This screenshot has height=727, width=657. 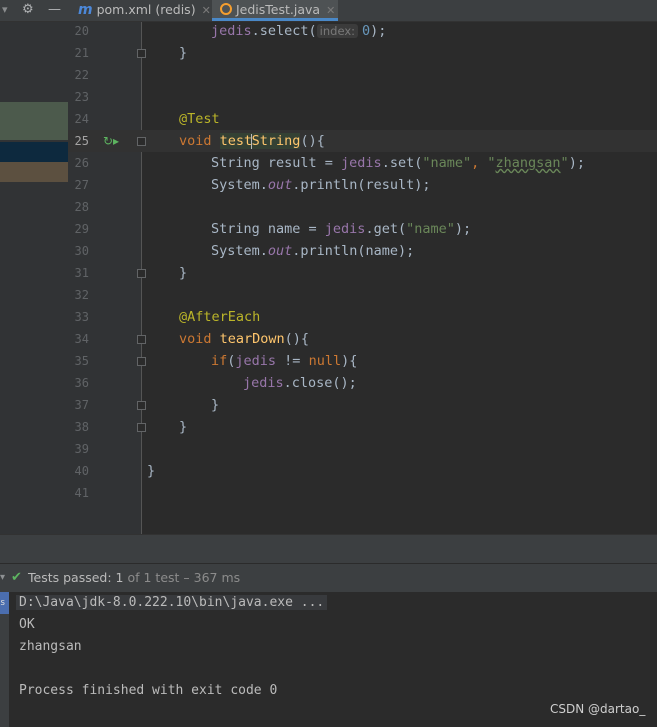 What do you see at coordinates (81, 405) in the screenshot?
I see `line-number: 37` at bounding box center [81, 405].